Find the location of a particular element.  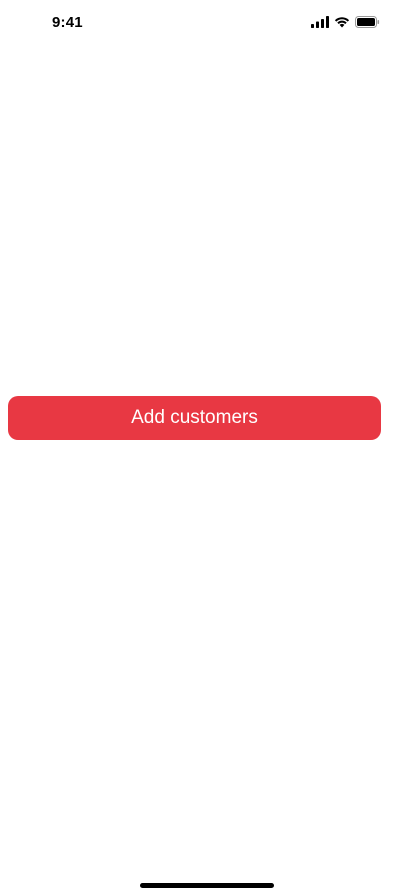

status-time: 9:41 is located at coordinates (67, 22).